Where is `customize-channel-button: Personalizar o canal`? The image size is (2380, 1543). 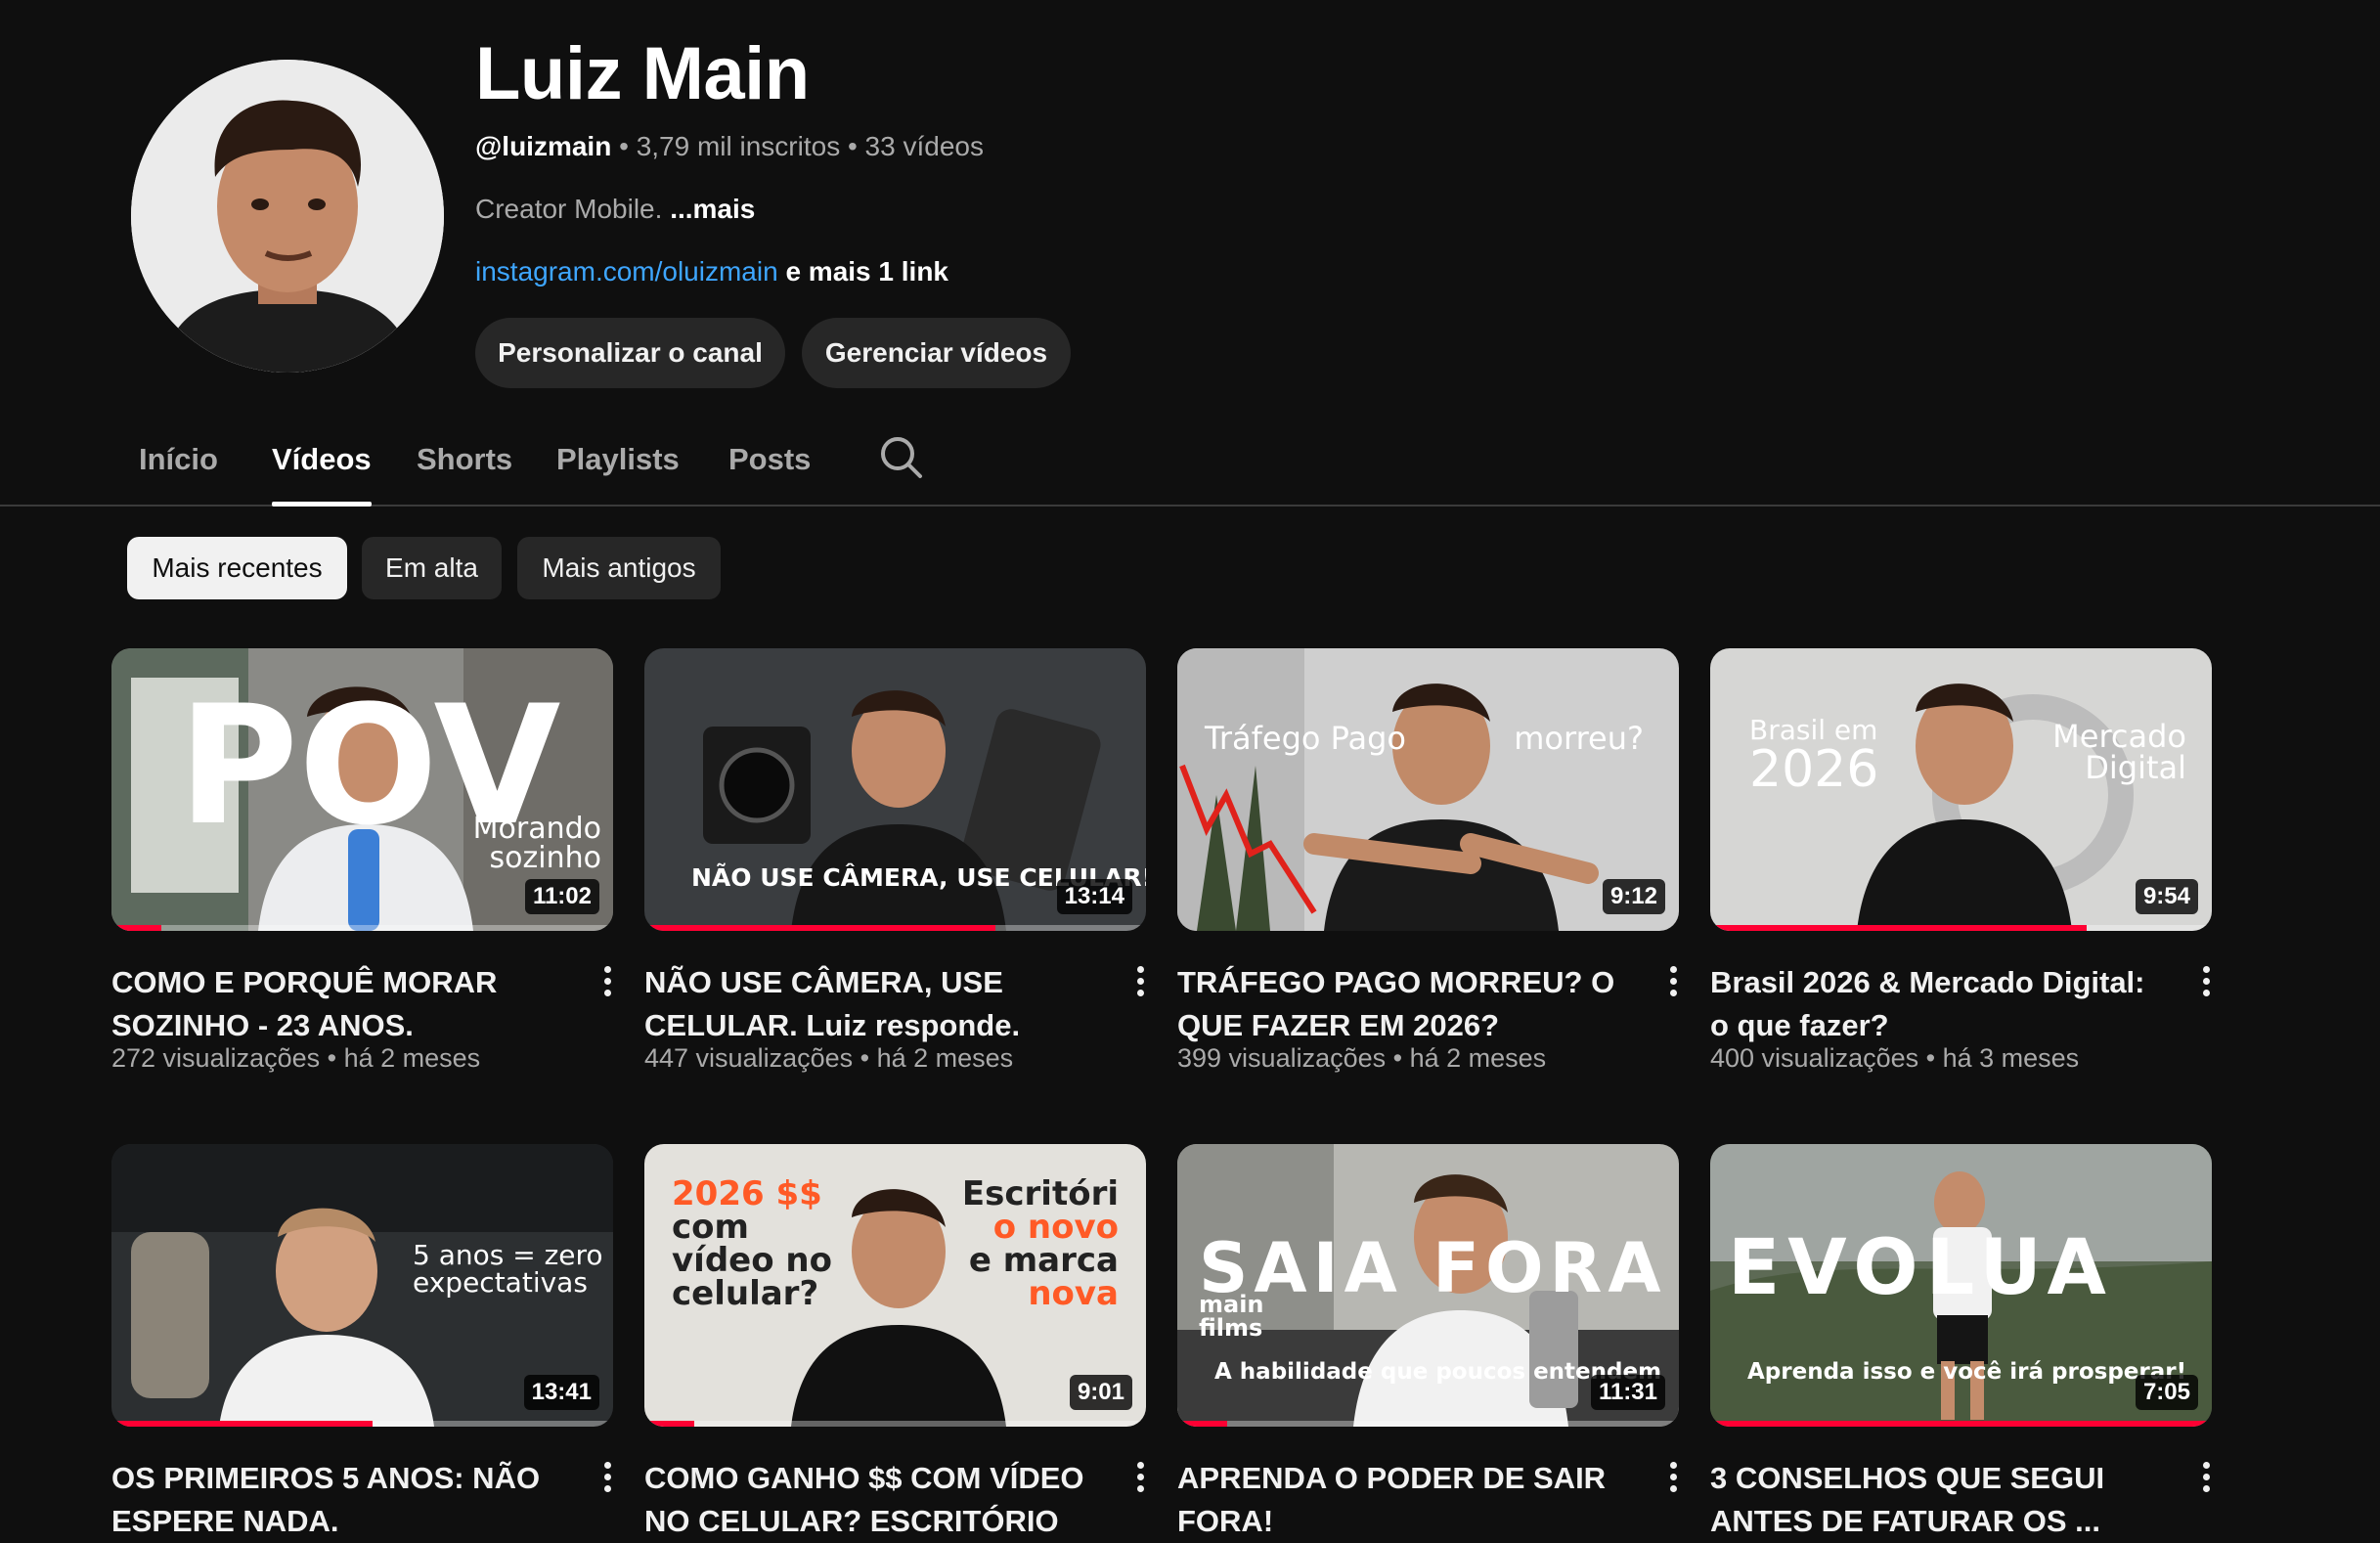
customize-channel-button: Personalizar o canal is located at coordinates (630, 353).